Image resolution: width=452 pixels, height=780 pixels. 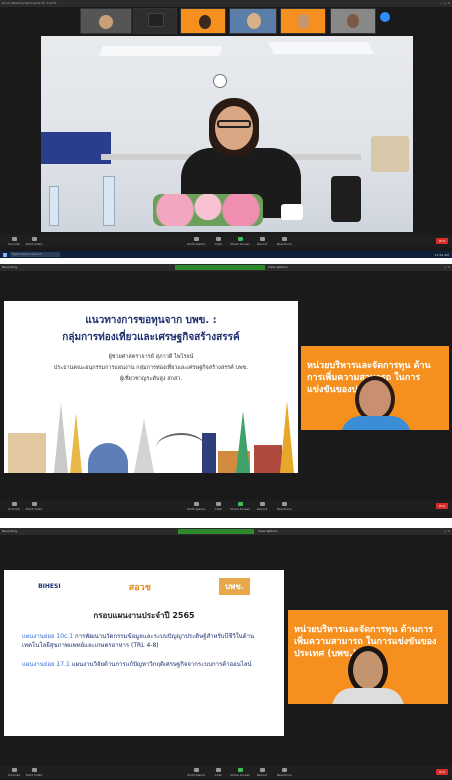 I want to click on share-icon, so click(x=240, y=503).